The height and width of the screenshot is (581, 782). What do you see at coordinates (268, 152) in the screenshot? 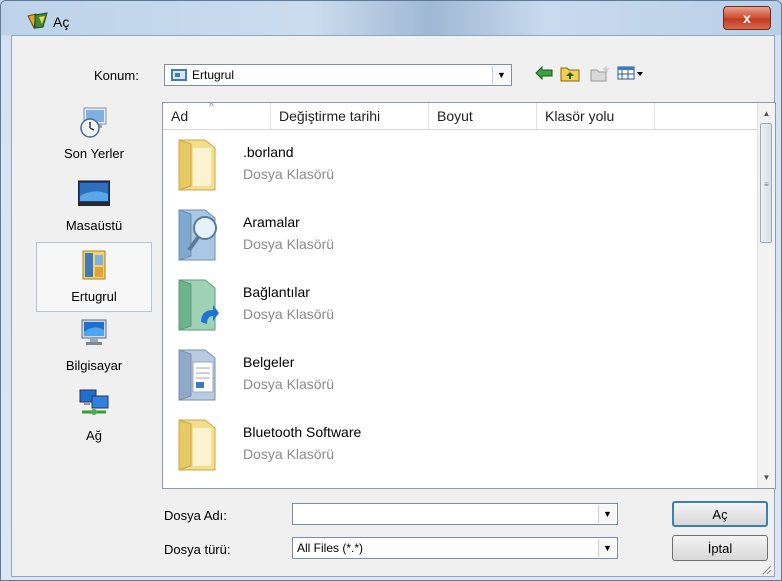
I see `file-name: .borland` at bounding box center [268, 152].